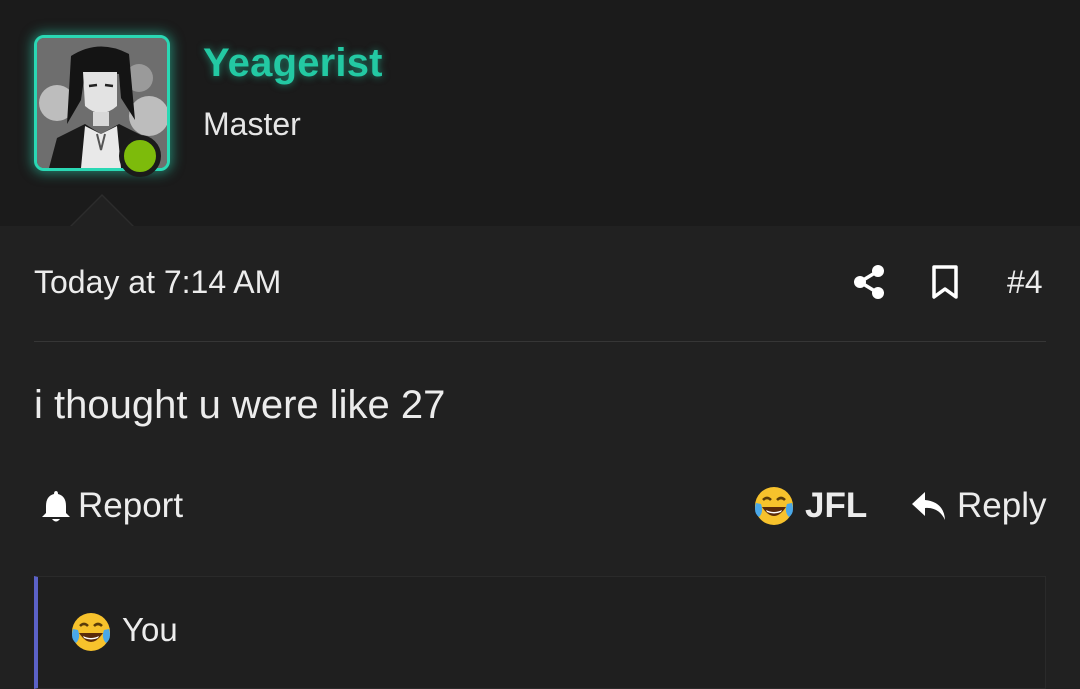 This screenshot has height=689, width=1080. I want to click on post-number-link: #4, so click(1025, 282).